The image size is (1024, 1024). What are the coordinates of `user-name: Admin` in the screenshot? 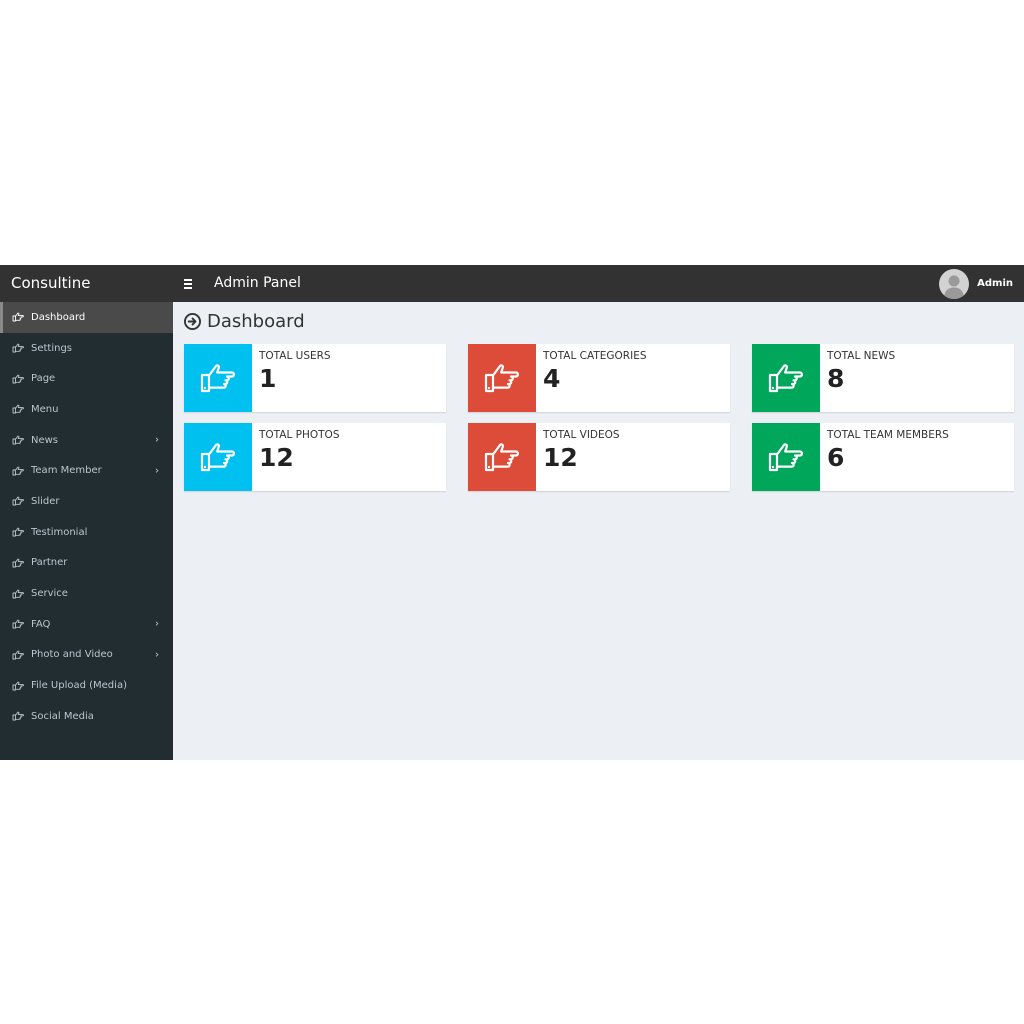 It's located at (995, 283).